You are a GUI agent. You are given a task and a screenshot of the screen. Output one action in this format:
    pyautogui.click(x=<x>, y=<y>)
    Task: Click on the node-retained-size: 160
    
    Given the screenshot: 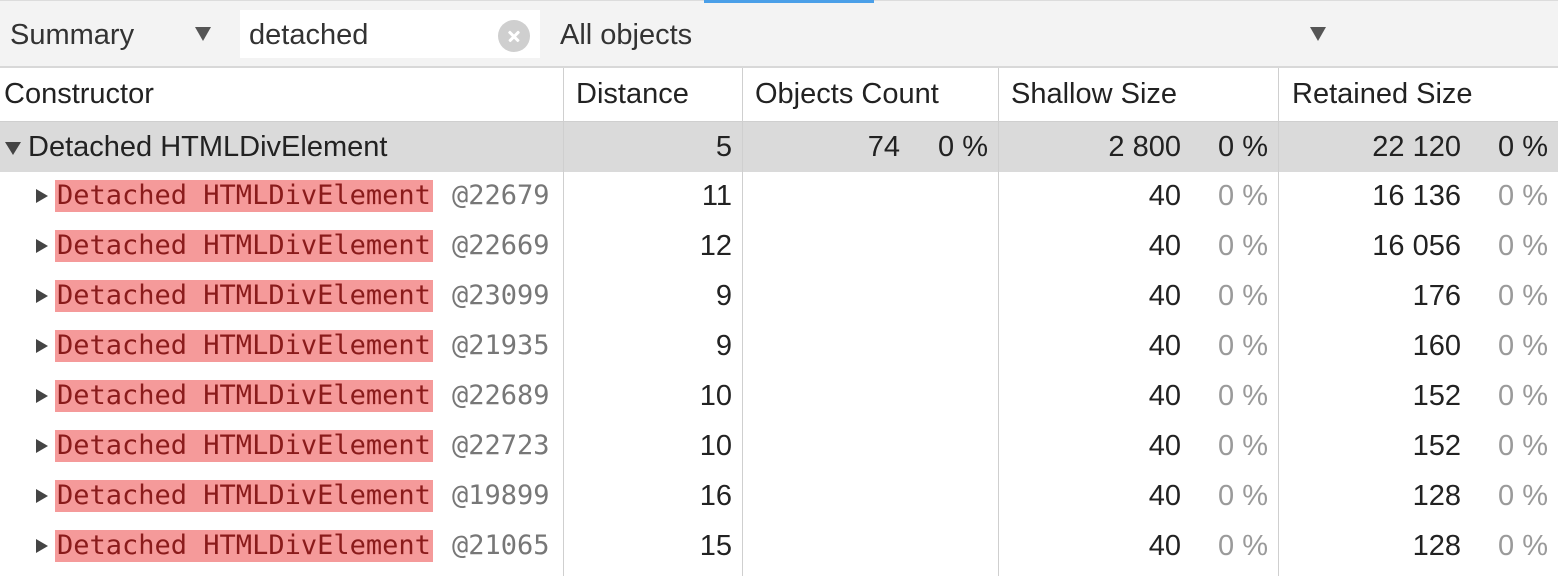 What is the action you would take?
    pyautogui.click(x=1436, y=346)
    